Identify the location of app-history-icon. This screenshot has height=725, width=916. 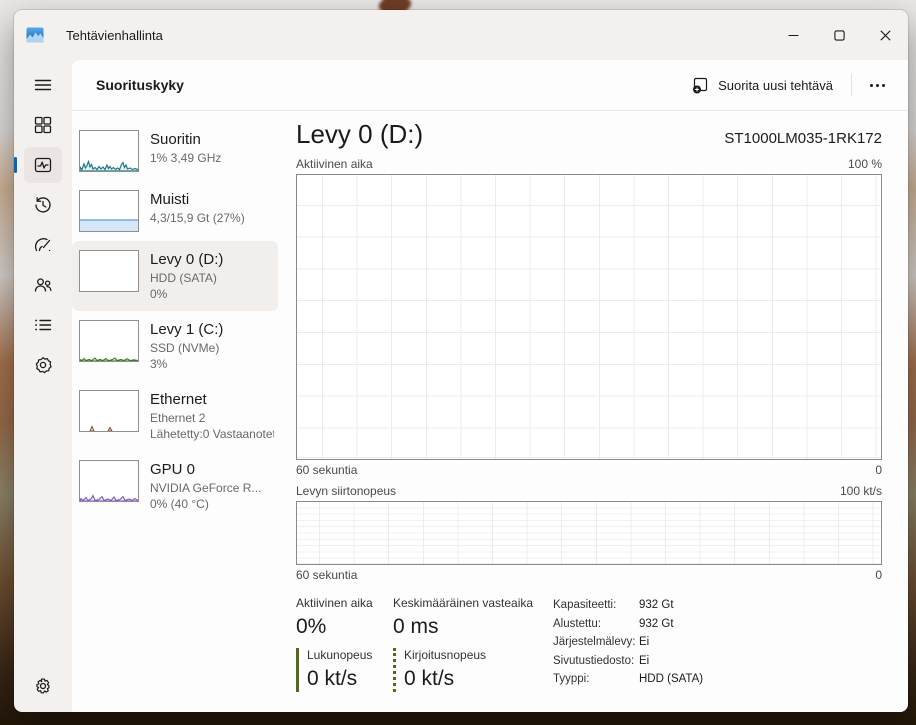
(43, 205).